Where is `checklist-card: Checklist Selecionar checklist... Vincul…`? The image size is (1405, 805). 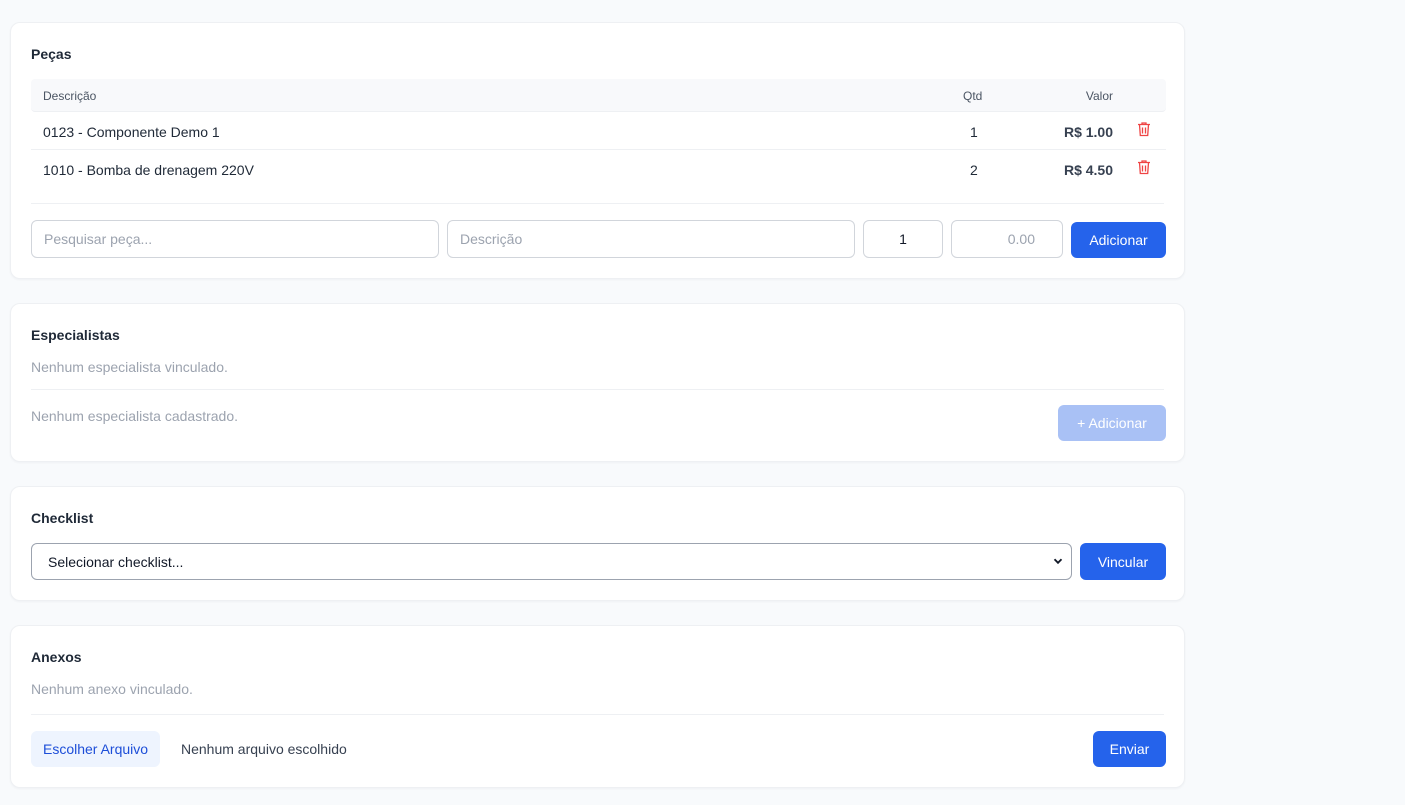
checklist-card: Checklist Selecionar checklist... Vincul… is located at coordinates (597, 543).